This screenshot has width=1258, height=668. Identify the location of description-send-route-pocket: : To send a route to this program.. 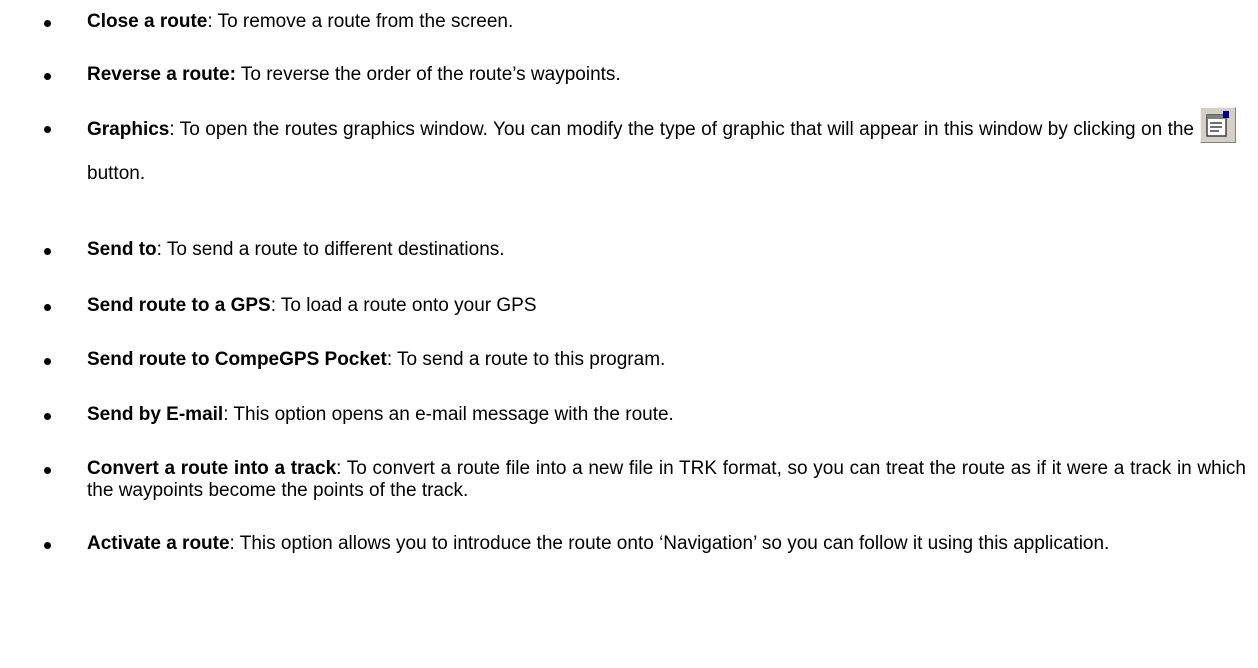
(526, 359).